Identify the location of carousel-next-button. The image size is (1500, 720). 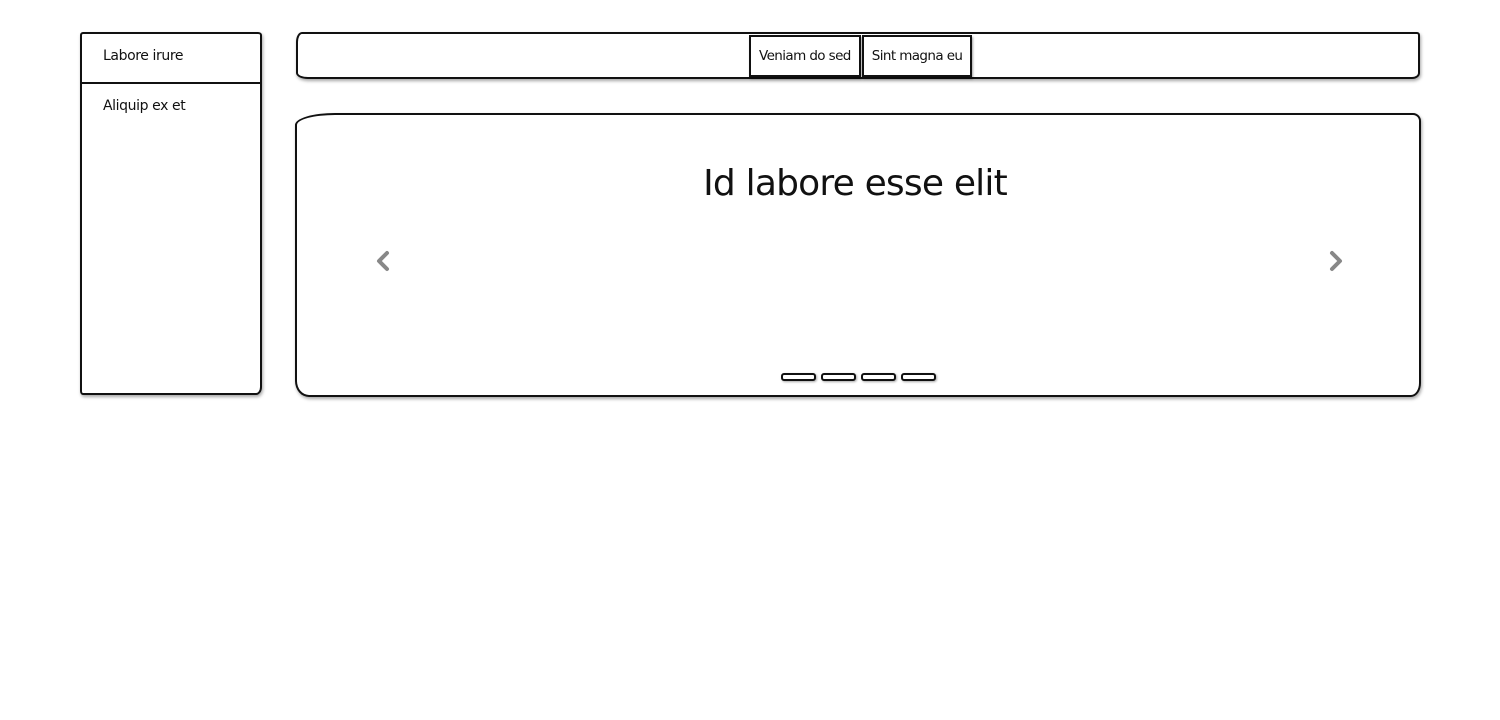
(1336, 261).